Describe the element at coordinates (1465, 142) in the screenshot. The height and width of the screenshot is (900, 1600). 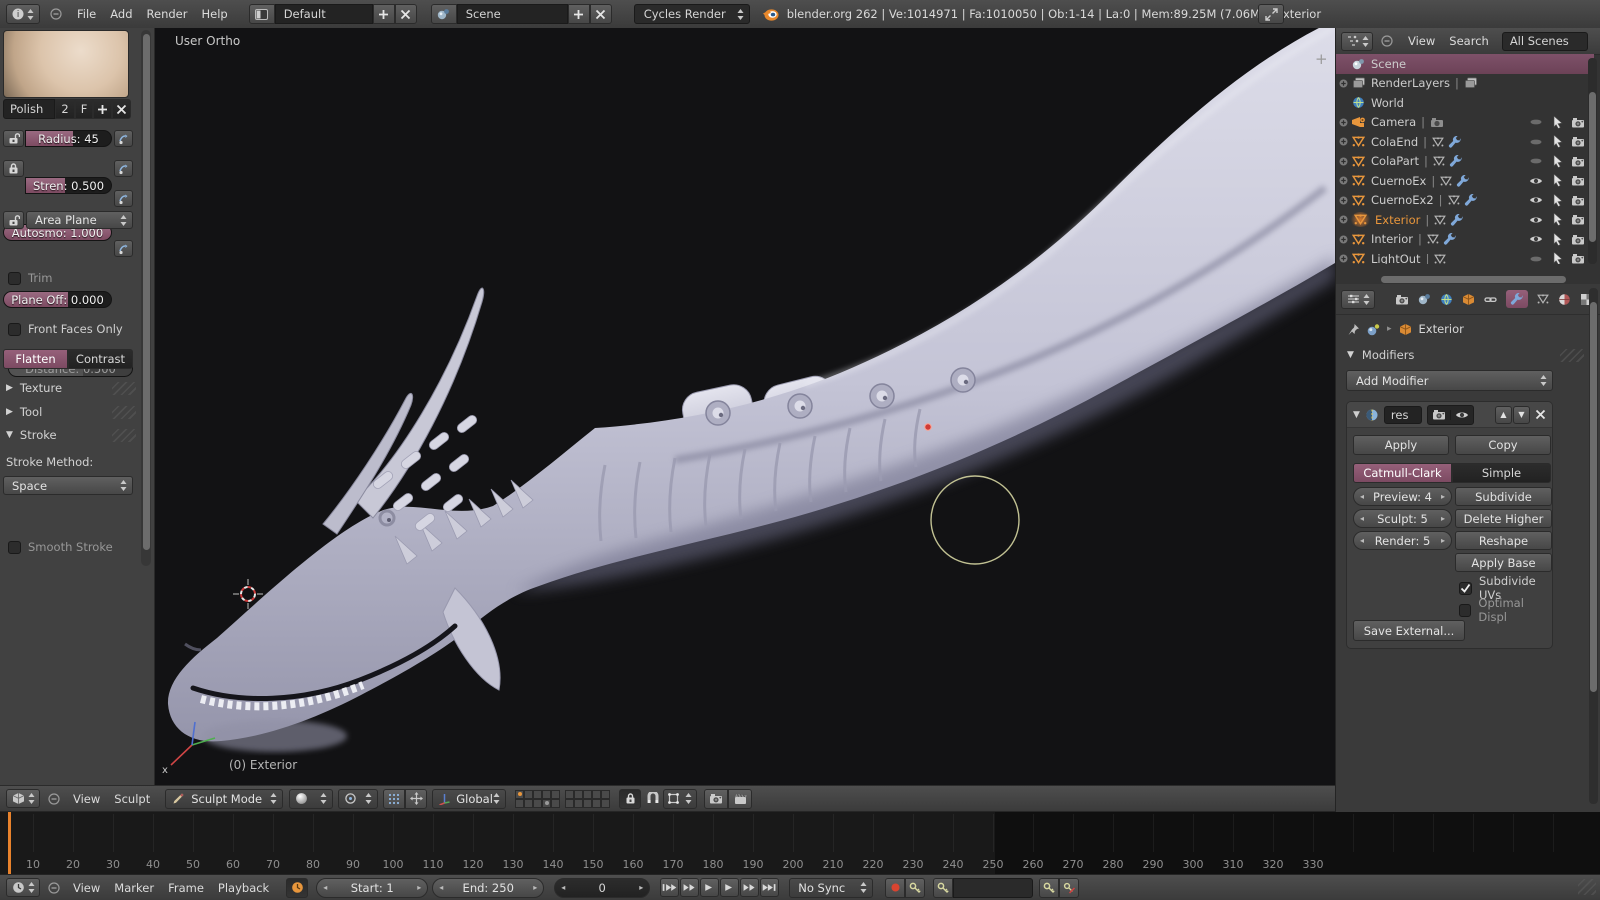
I see `outliner-row-colaend: ColaEnd |` at that location.